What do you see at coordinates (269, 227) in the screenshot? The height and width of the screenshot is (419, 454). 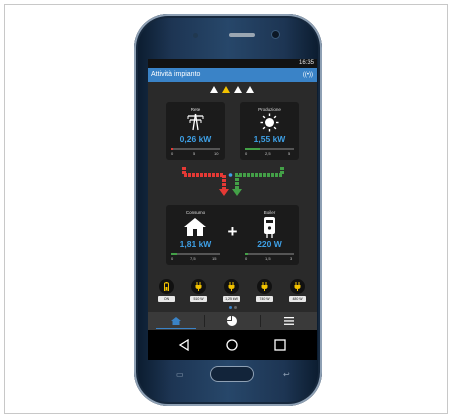 I see `boiler-icon` at bounding box center [269, 227].